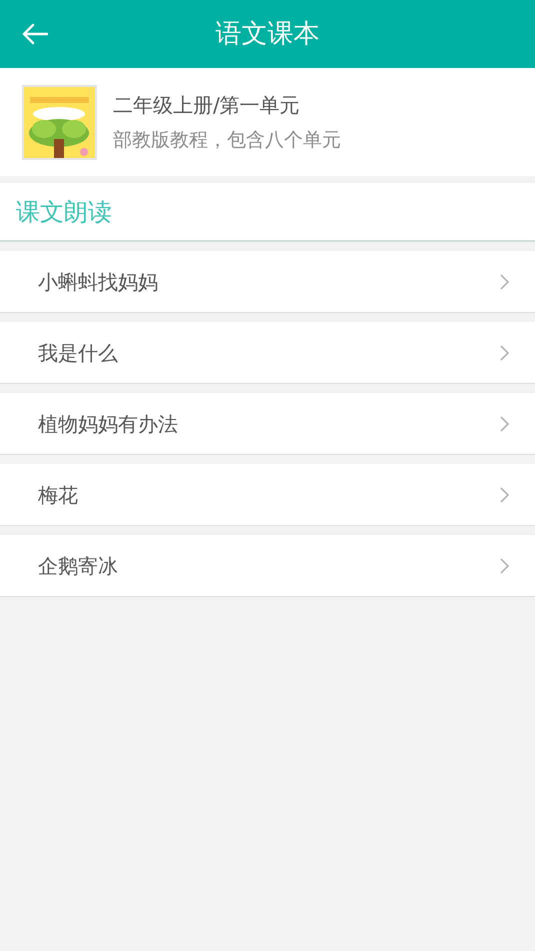 The height and width of the screenshot is (951, 535). What do you see at coordinates (227, 140) in the screenshot?
I see `book-description: 部教版教程，包含八个单元` at bounding box center [227, 140].